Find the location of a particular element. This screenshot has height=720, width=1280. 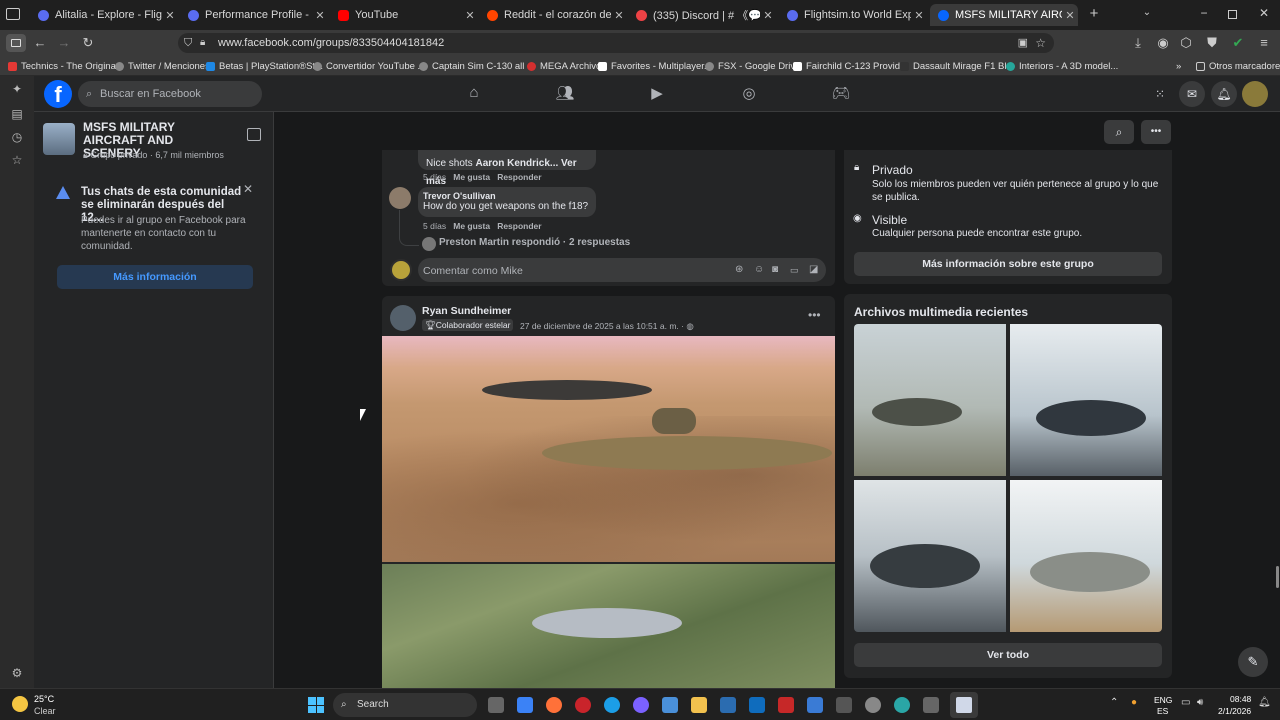

notifications-bell-icon: 🔔︎ is located at coordinates (1224, 94).